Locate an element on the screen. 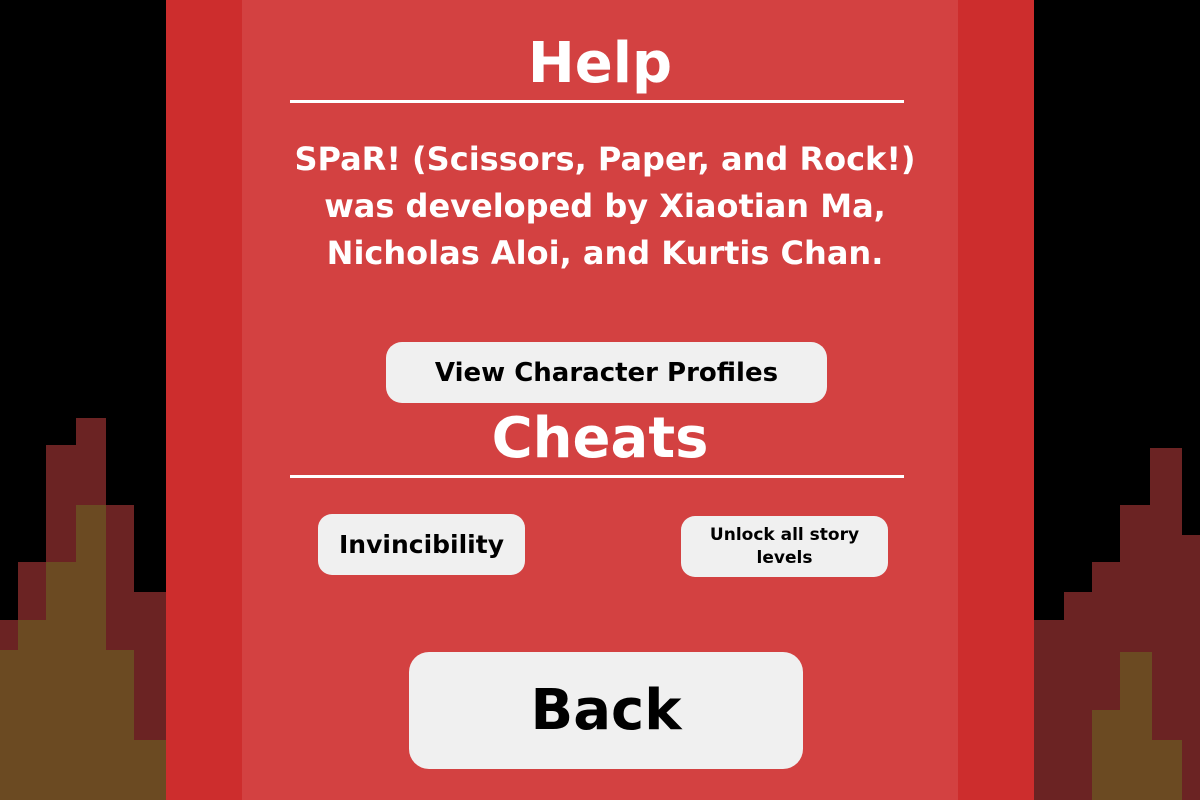 The image size is (1200, 800). view-character-profiles-button: View Character Profiles is located at coordinates (606, 372).